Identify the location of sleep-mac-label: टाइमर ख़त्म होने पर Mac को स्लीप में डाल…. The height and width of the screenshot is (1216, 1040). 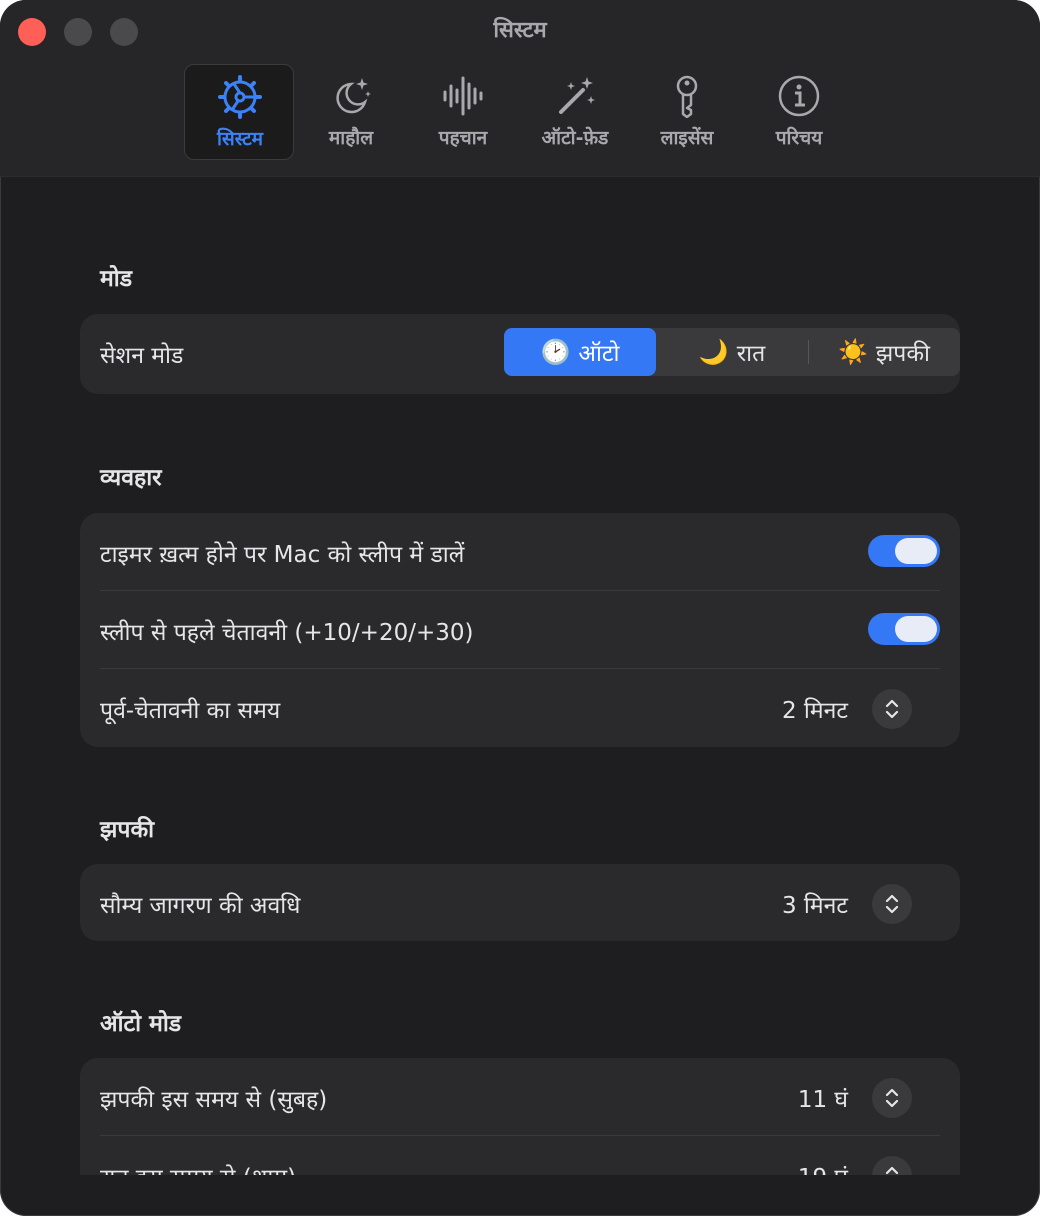
(282, 555).